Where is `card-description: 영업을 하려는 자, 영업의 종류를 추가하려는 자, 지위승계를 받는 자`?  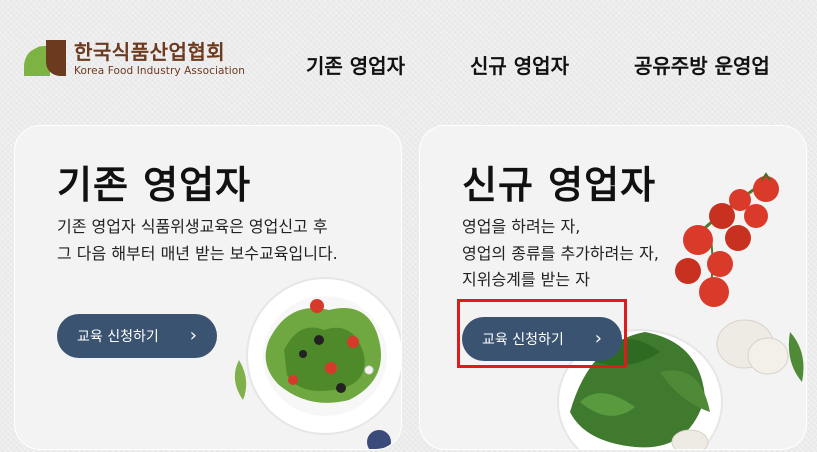
card-description: 영업을 하려는 자, 영업의 종류를 추가하려는 자, 지위승계를 받는 자 is located at coordinates (560, 254).